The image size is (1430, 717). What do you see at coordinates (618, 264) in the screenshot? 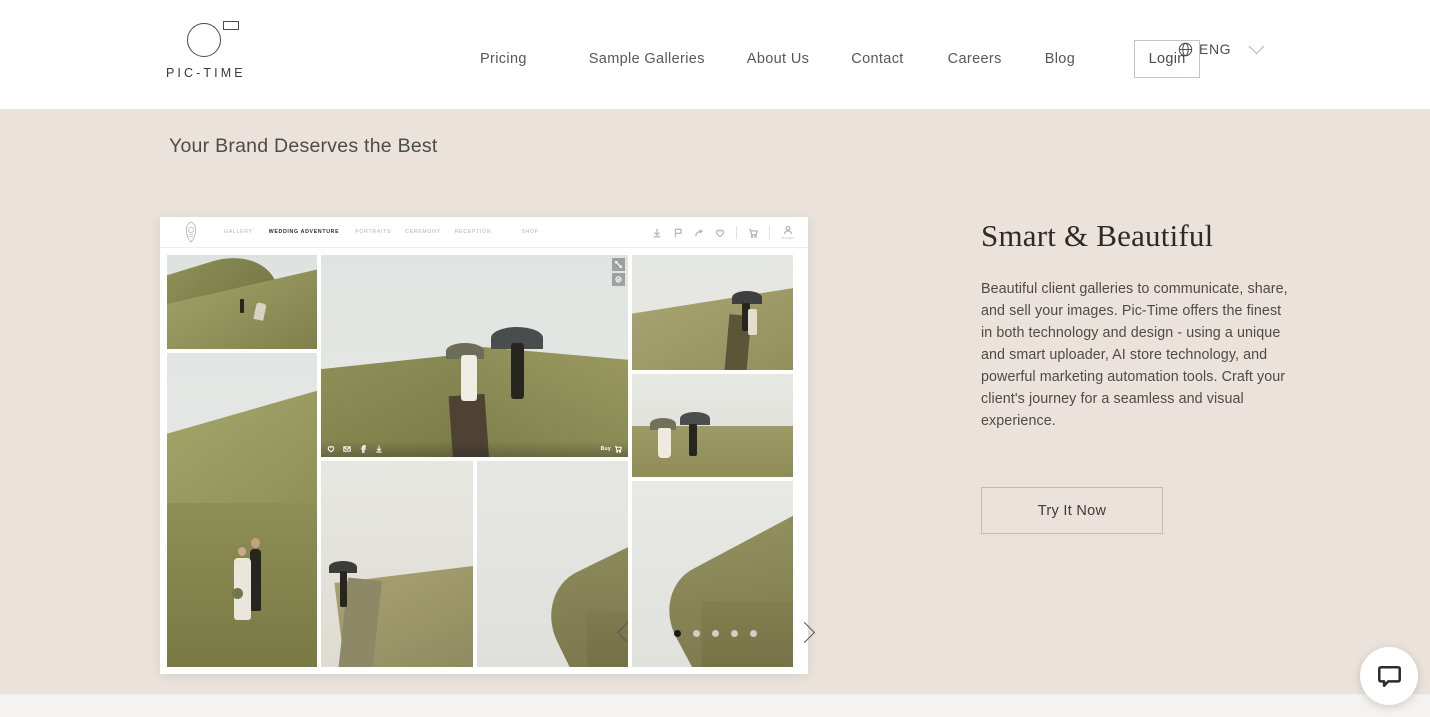
I see `expand-icon` at bounding box center [618, 264].